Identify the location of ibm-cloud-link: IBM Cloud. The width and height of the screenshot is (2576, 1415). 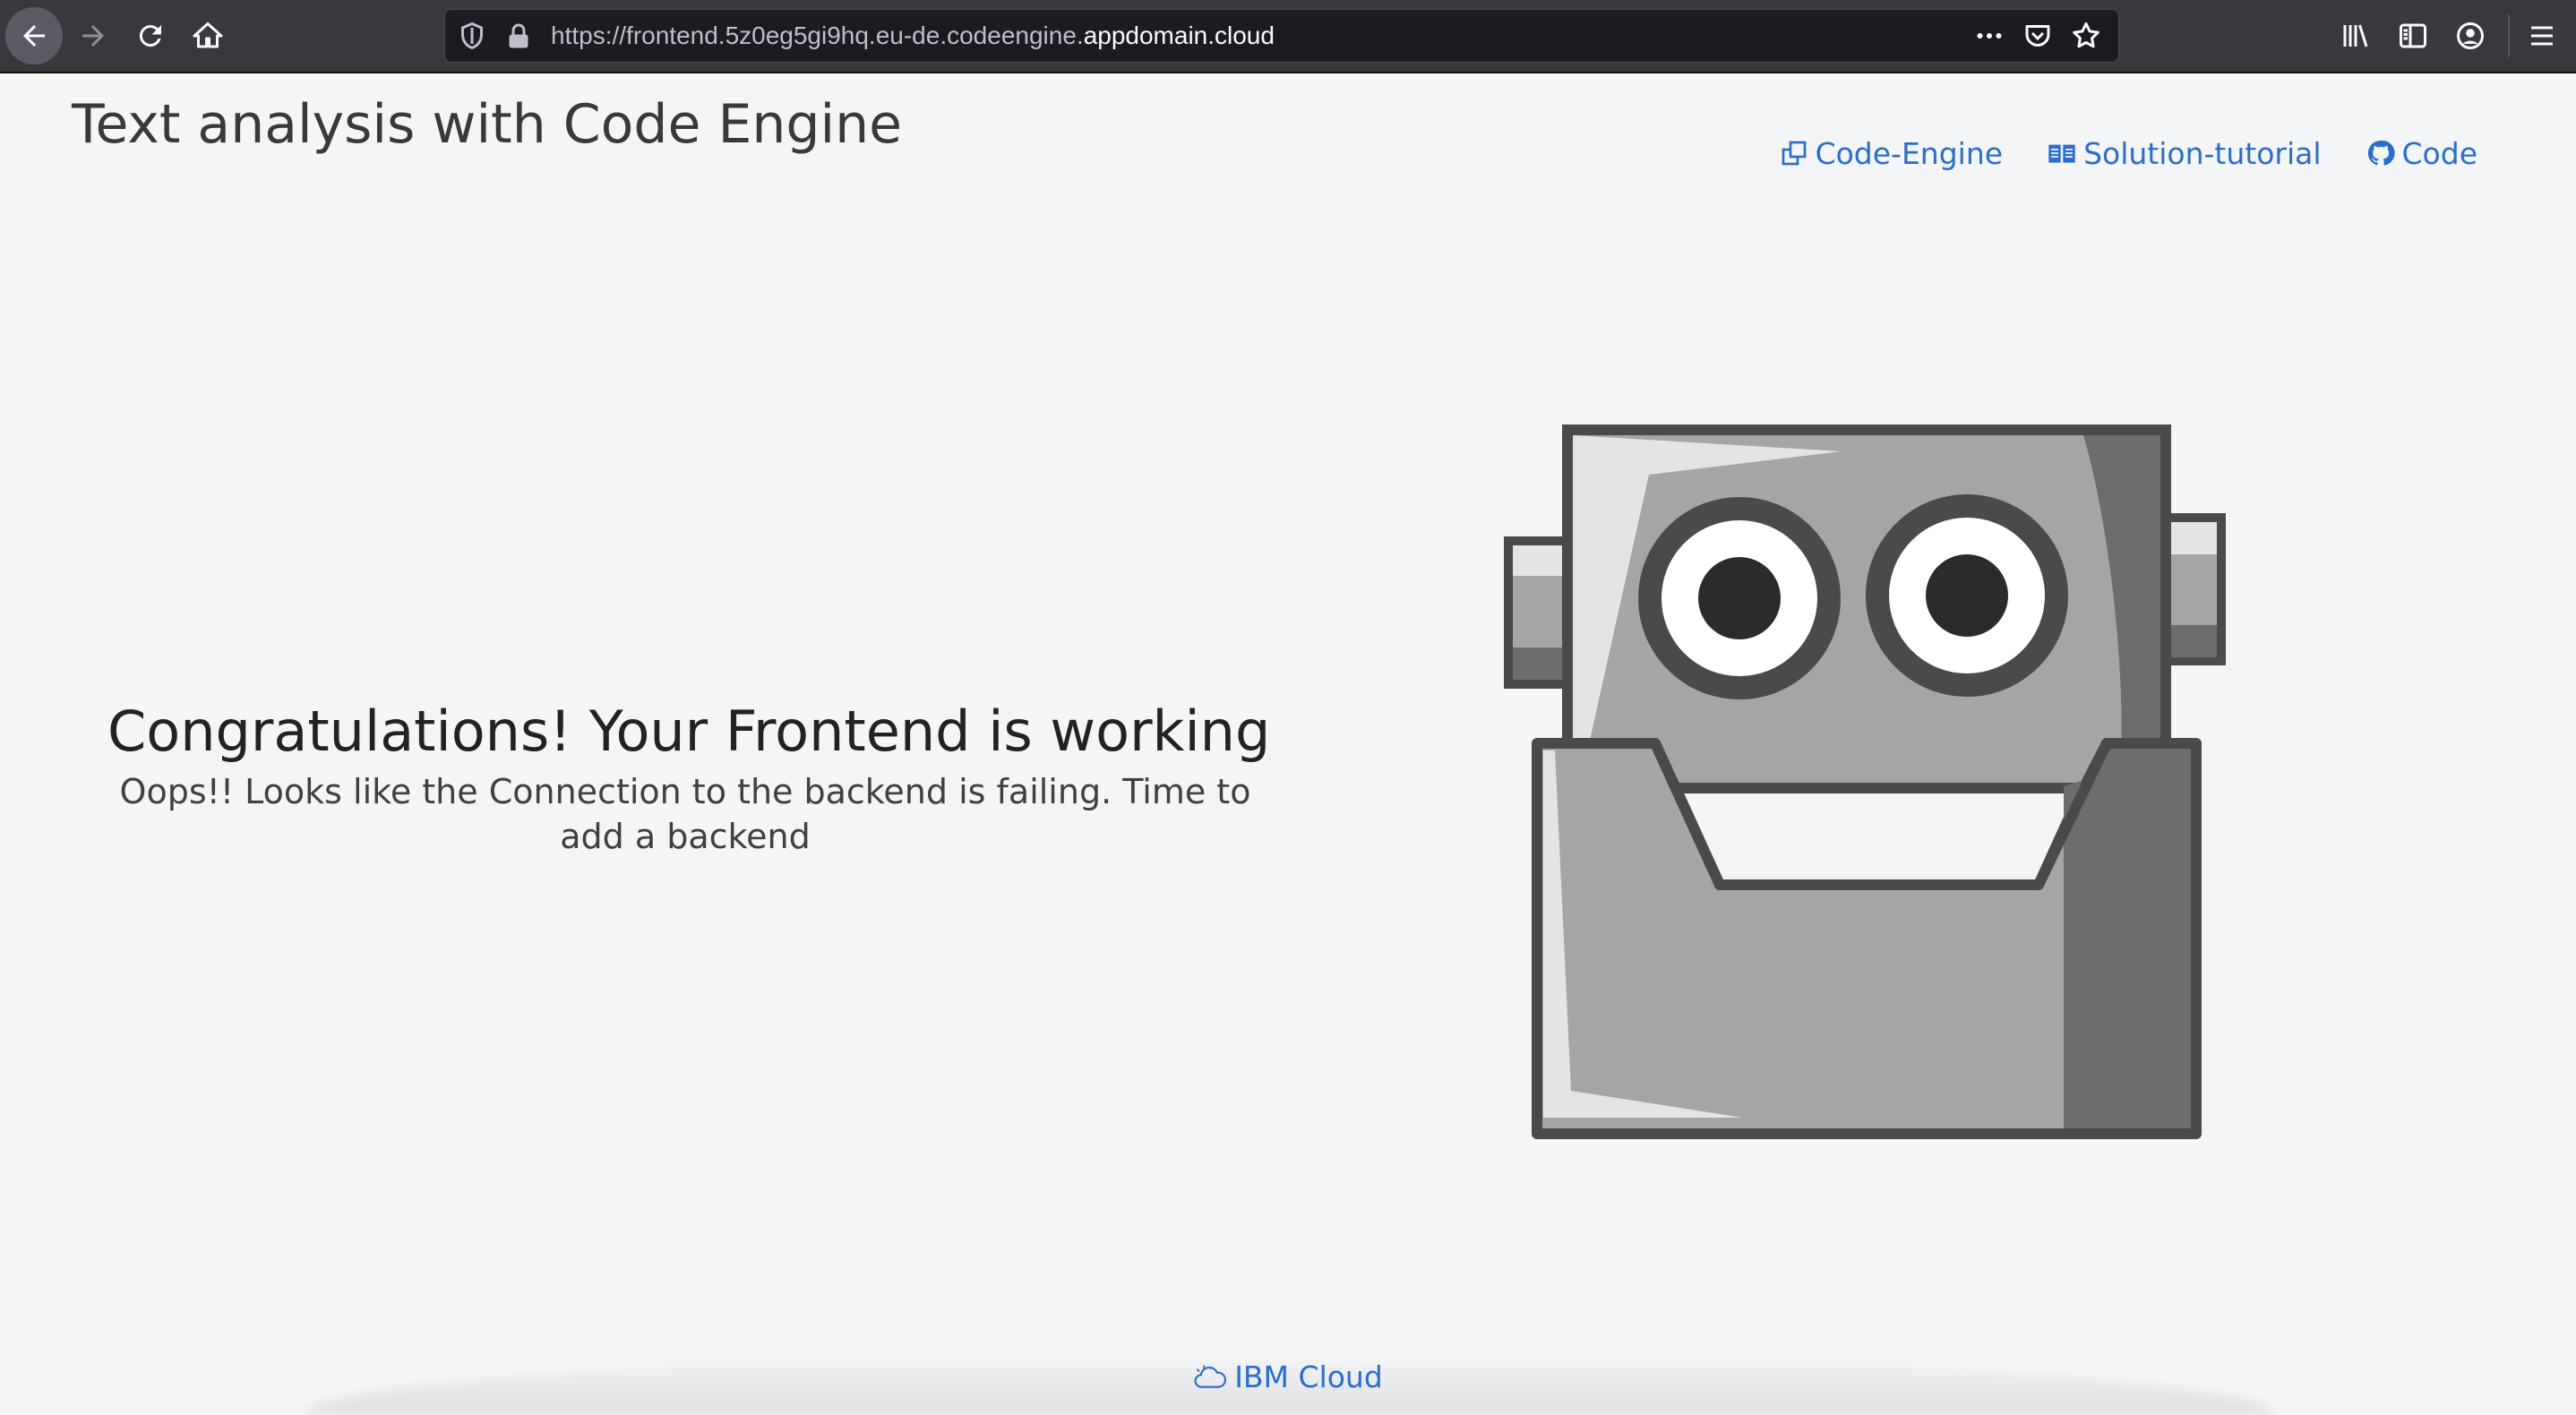
(1288, 1376).